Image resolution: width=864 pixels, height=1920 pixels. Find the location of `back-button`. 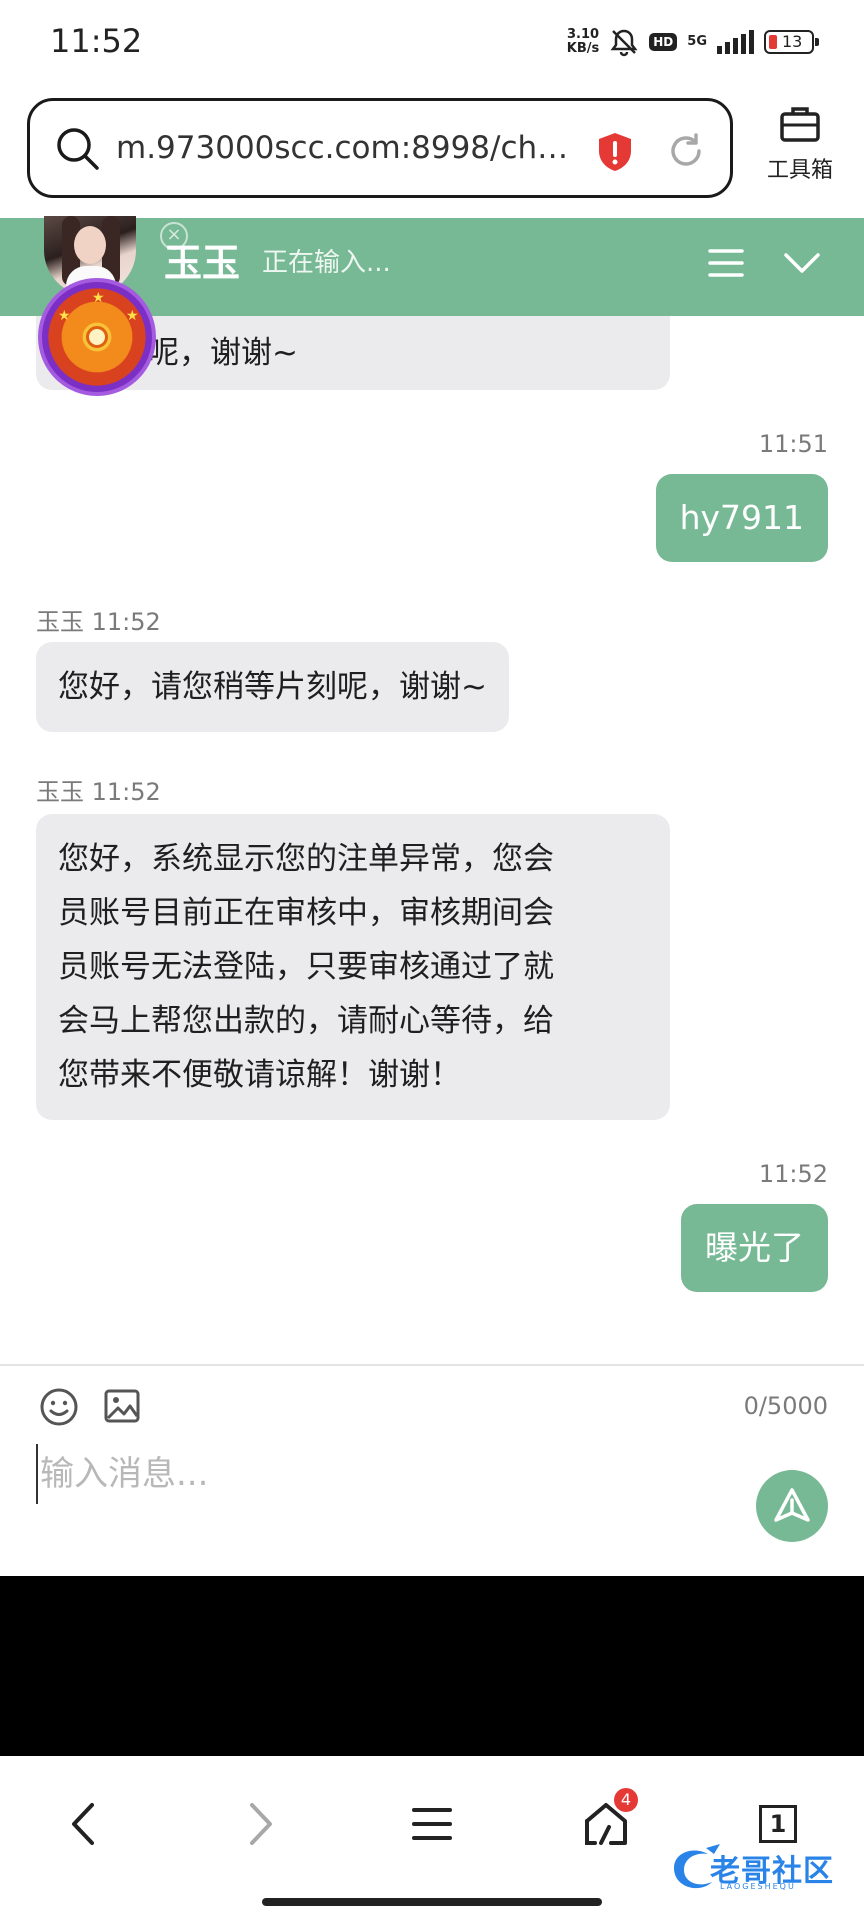

back-button is located at coordinates (84, 1824).